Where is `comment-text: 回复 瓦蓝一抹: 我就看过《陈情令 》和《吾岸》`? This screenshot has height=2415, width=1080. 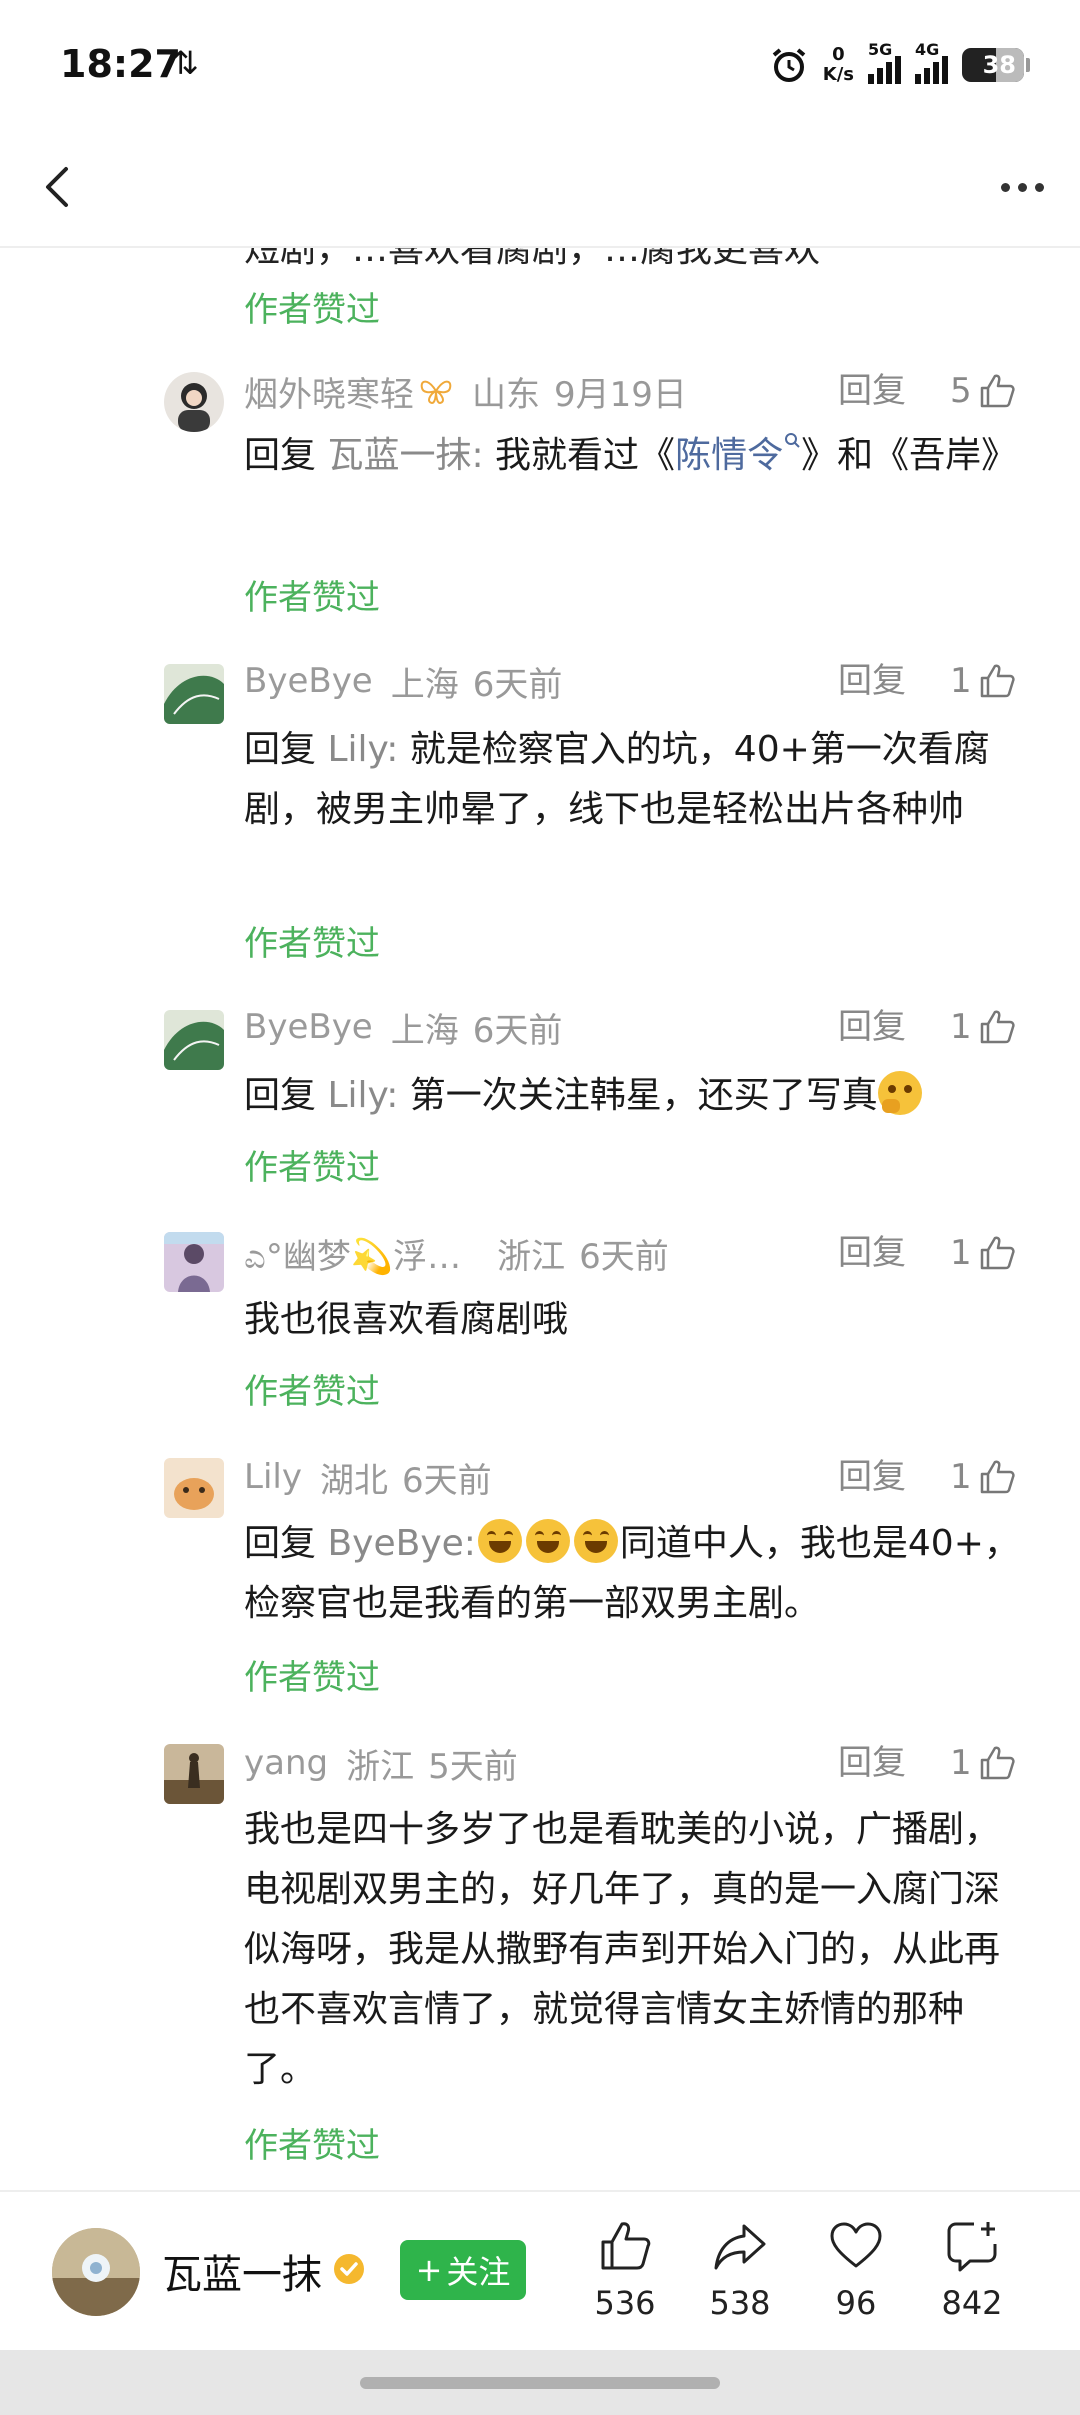 comment-text: 回复 瓦蓝一抹: 我就看过《陈情令 》和《吾岸》 is located at coordinates (639, 456).